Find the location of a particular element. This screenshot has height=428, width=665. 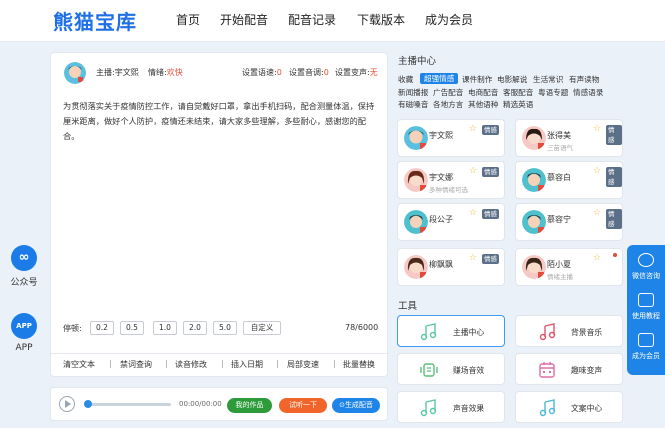

category-dialects: 各地方言 is located at coordinates (448, 104).